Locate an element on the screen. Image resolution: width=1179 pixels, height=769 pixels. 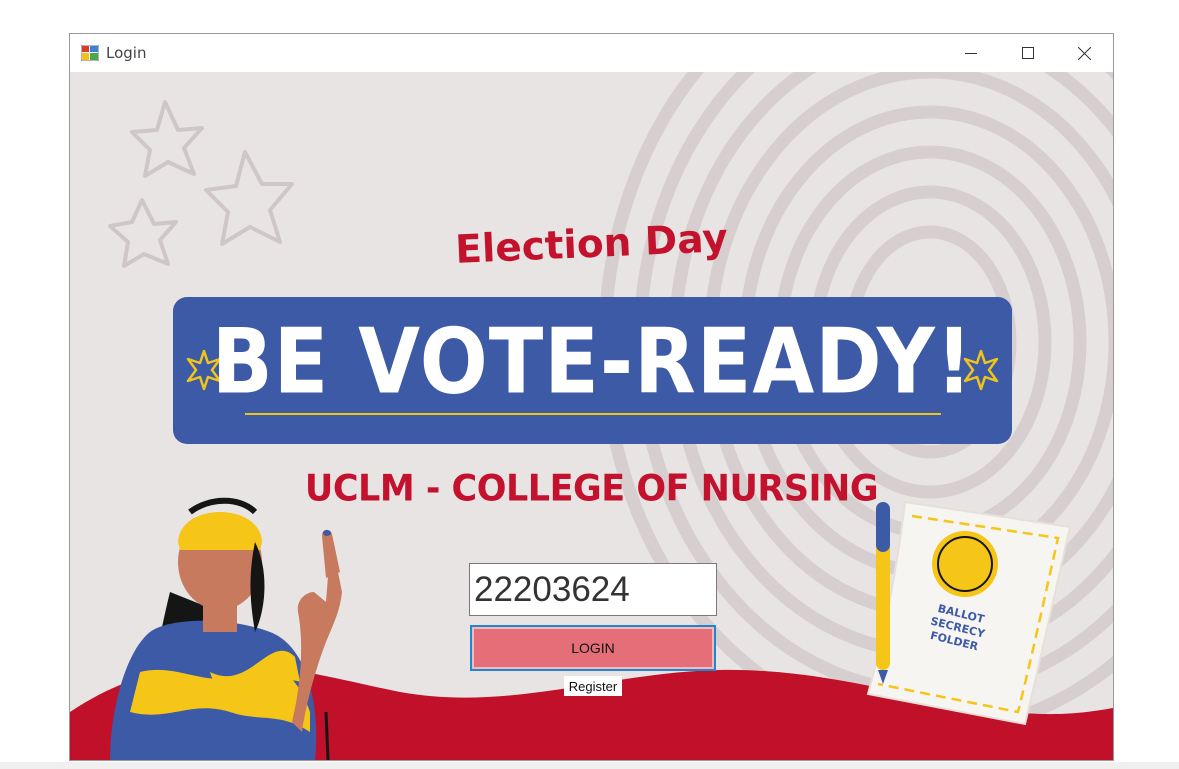
title-bar: Login is located at coordinates (591, 53).